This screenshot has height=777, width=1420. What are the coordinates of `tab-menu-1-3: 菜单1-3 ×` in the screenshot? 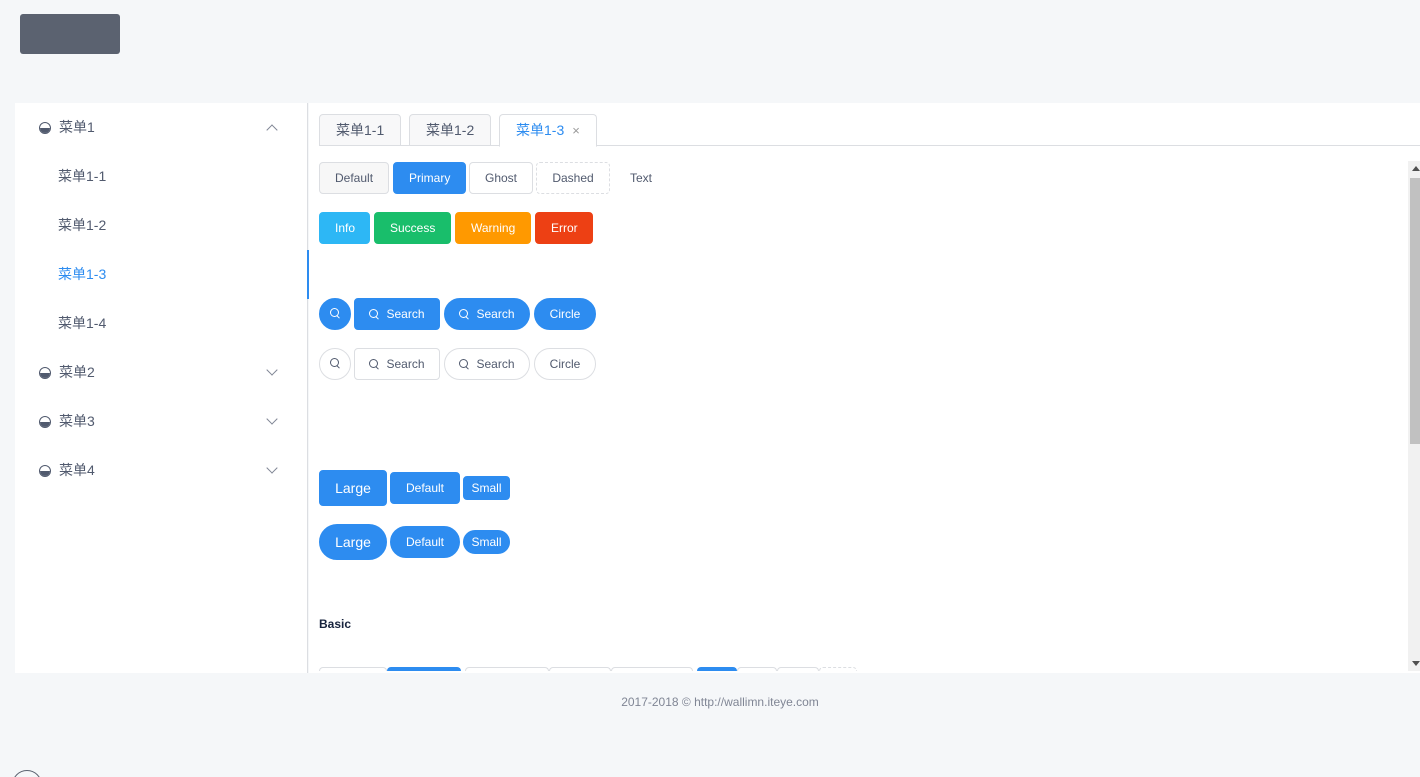 It's located at (548, 130).